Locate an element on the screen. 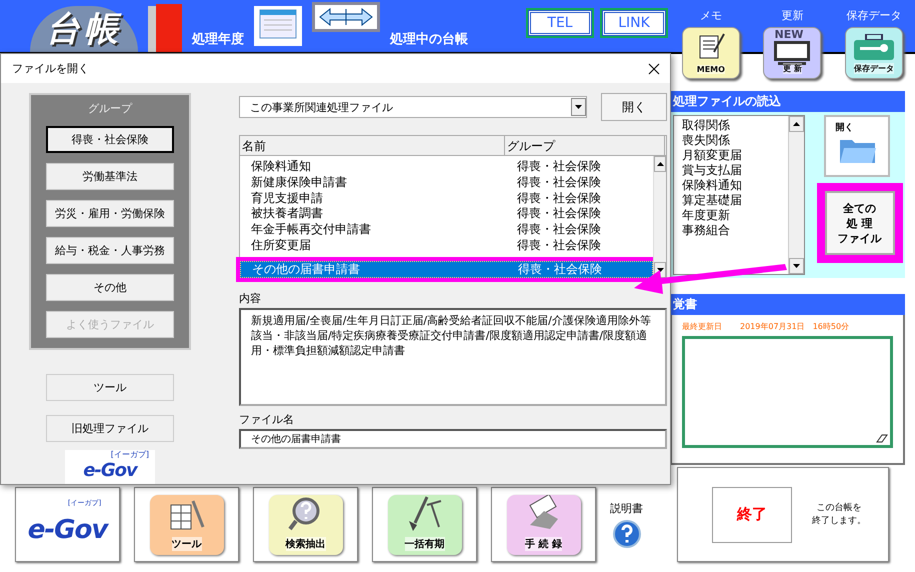  list-item: 月額変更届 is located at coordinates (731, 155).